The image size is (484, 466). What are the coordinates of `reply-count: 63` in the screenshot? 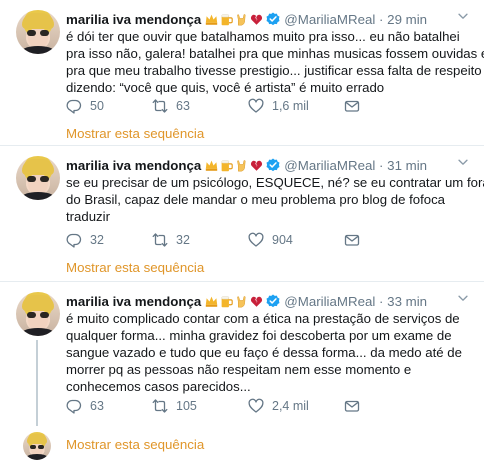 It's located at (97, 406).